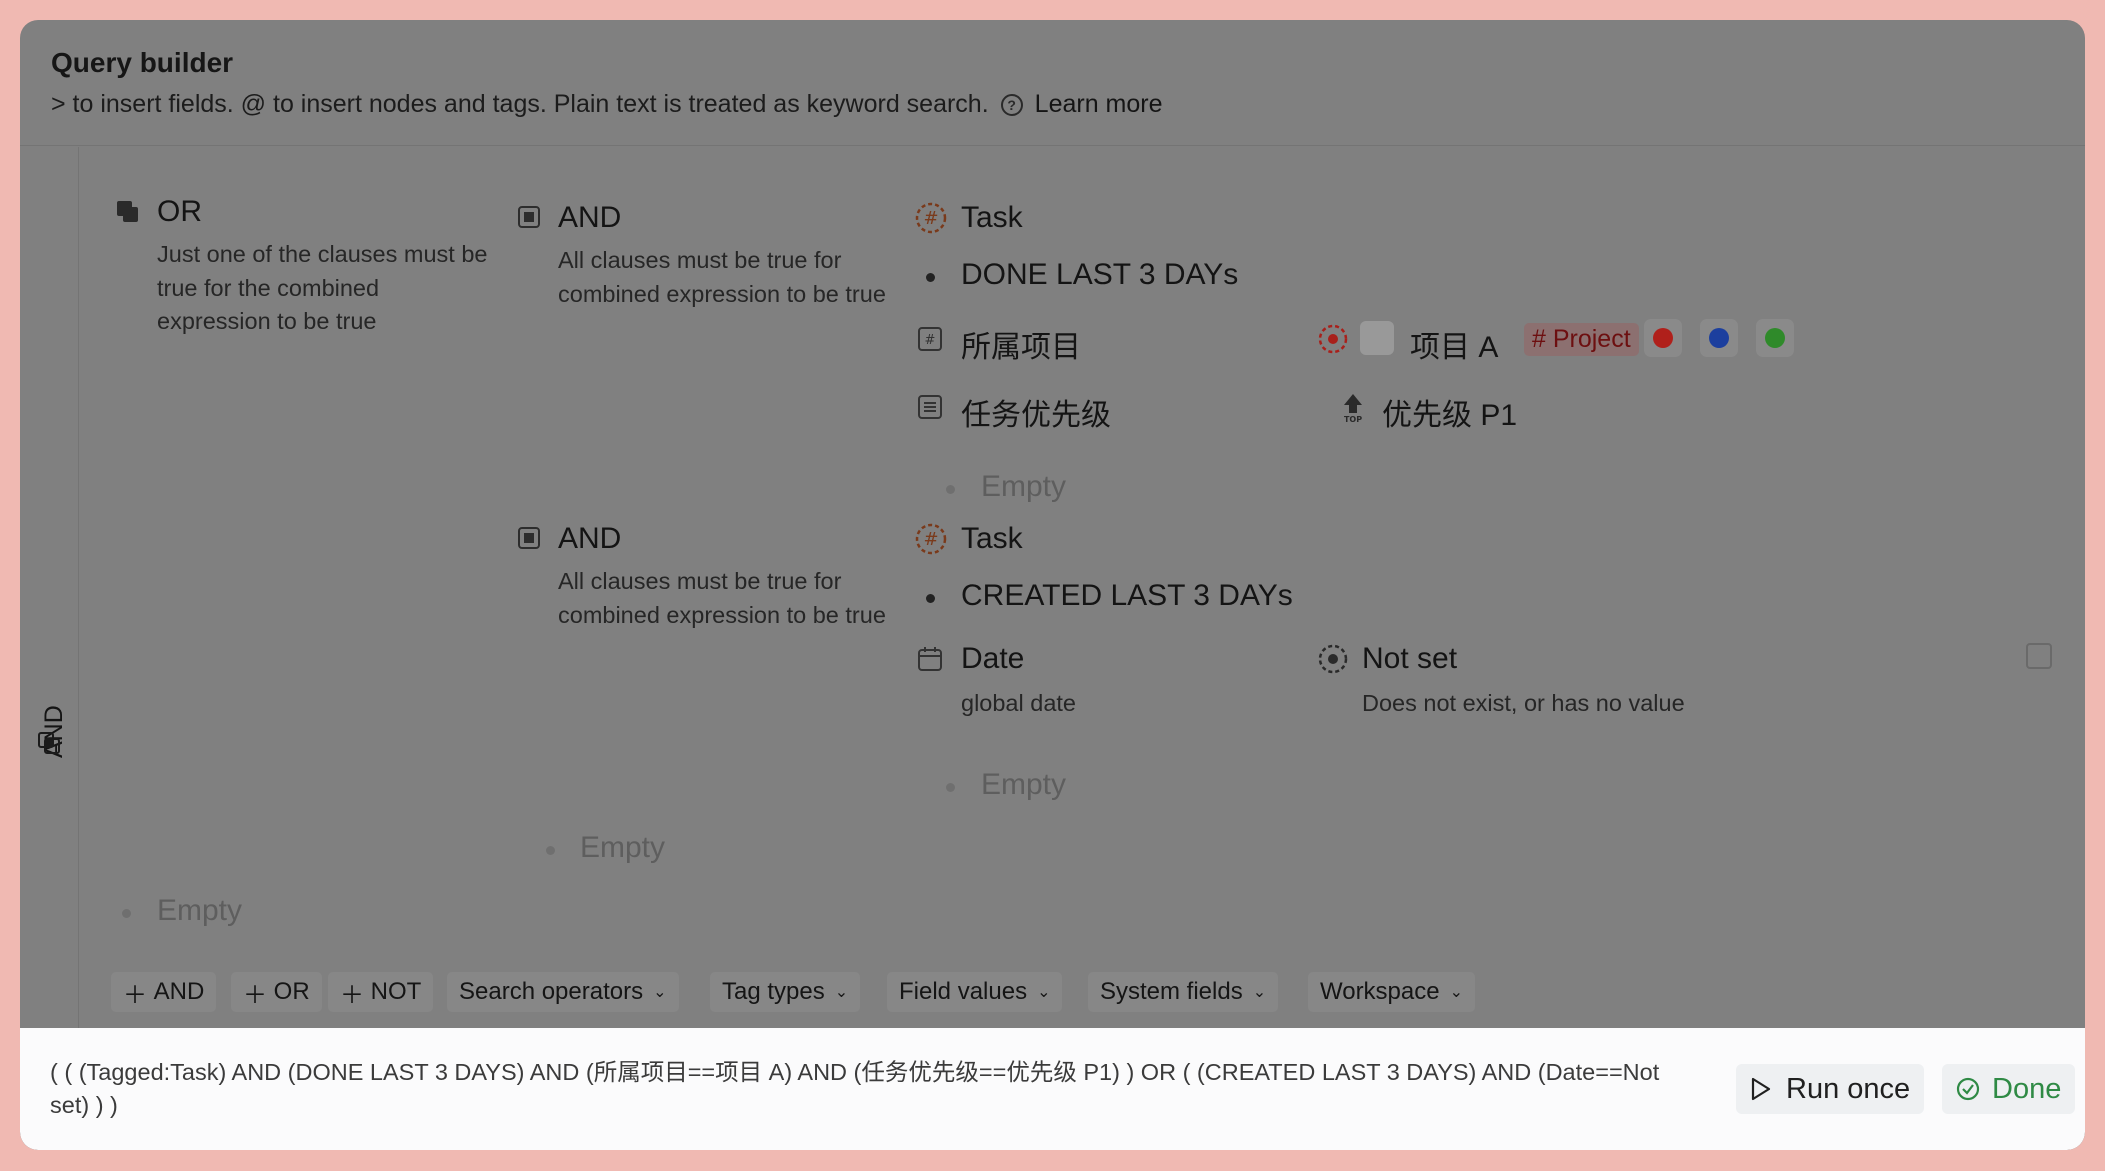 This screenshot has width=2105, height=1171. Describe the element at coordinates (1523, 703) in the screenshot. I see `value-not-set-desc: Does not exist, or has no value` at that location.